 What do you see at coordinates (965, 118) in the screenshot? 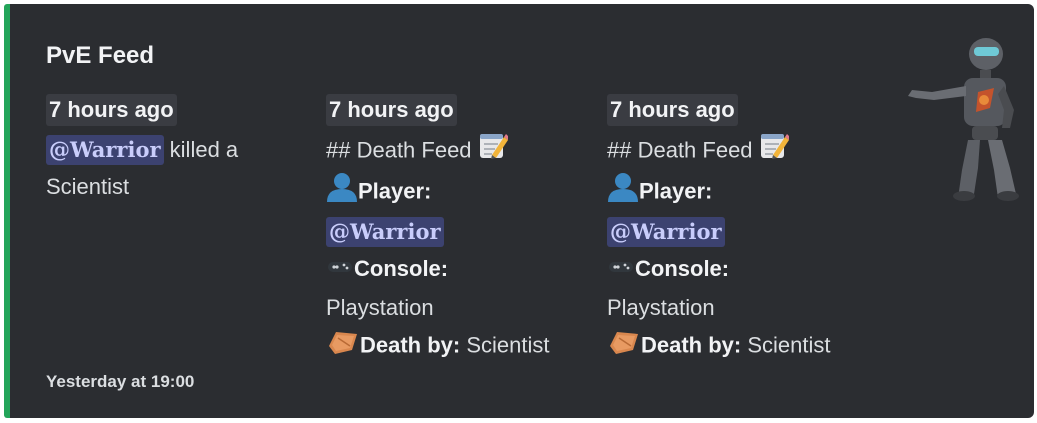
I see `robot-icon` at bounding box center [965, 118].